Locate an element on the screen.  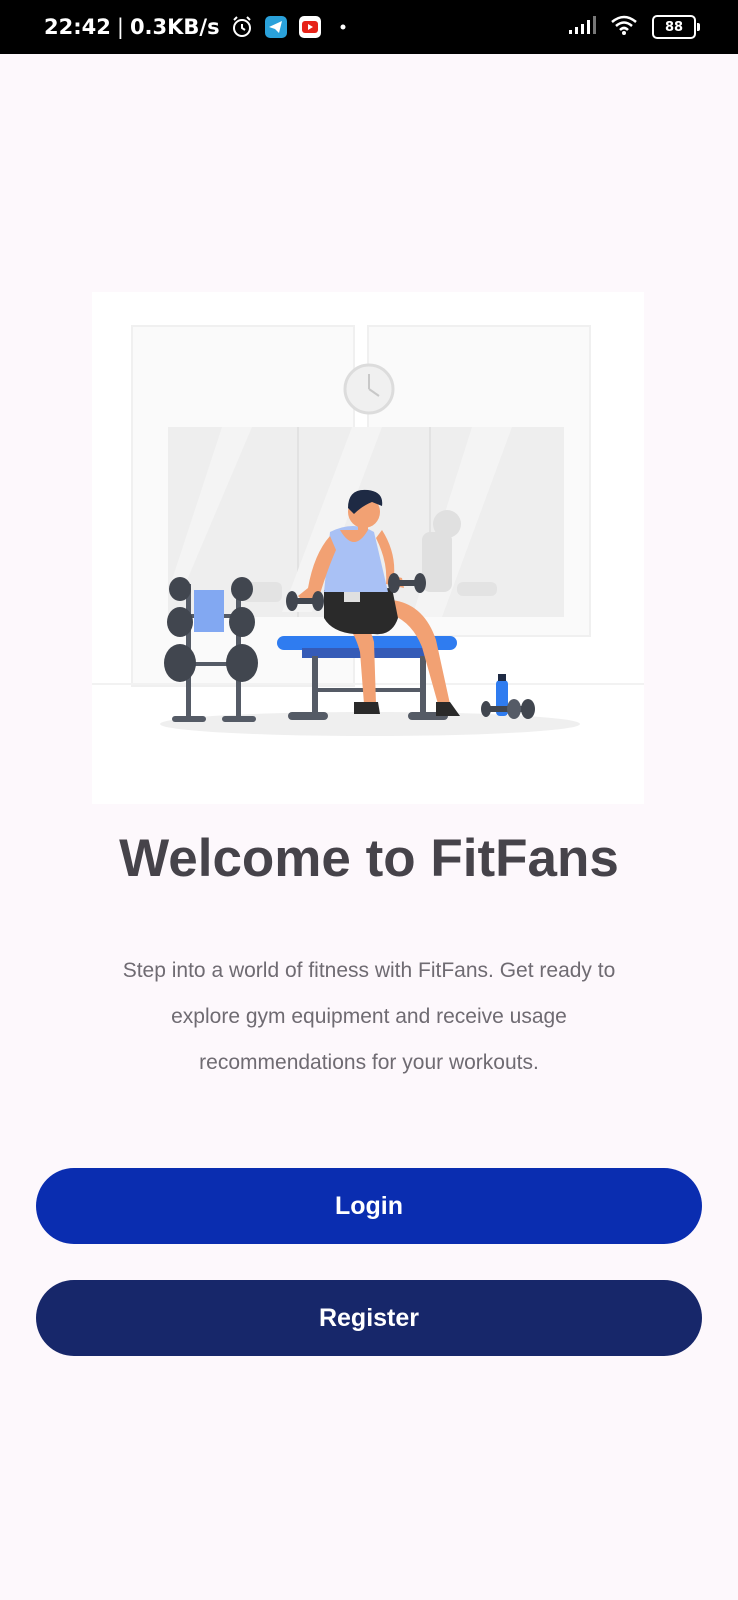
alarm-icon is located at coordinates (242, 27).